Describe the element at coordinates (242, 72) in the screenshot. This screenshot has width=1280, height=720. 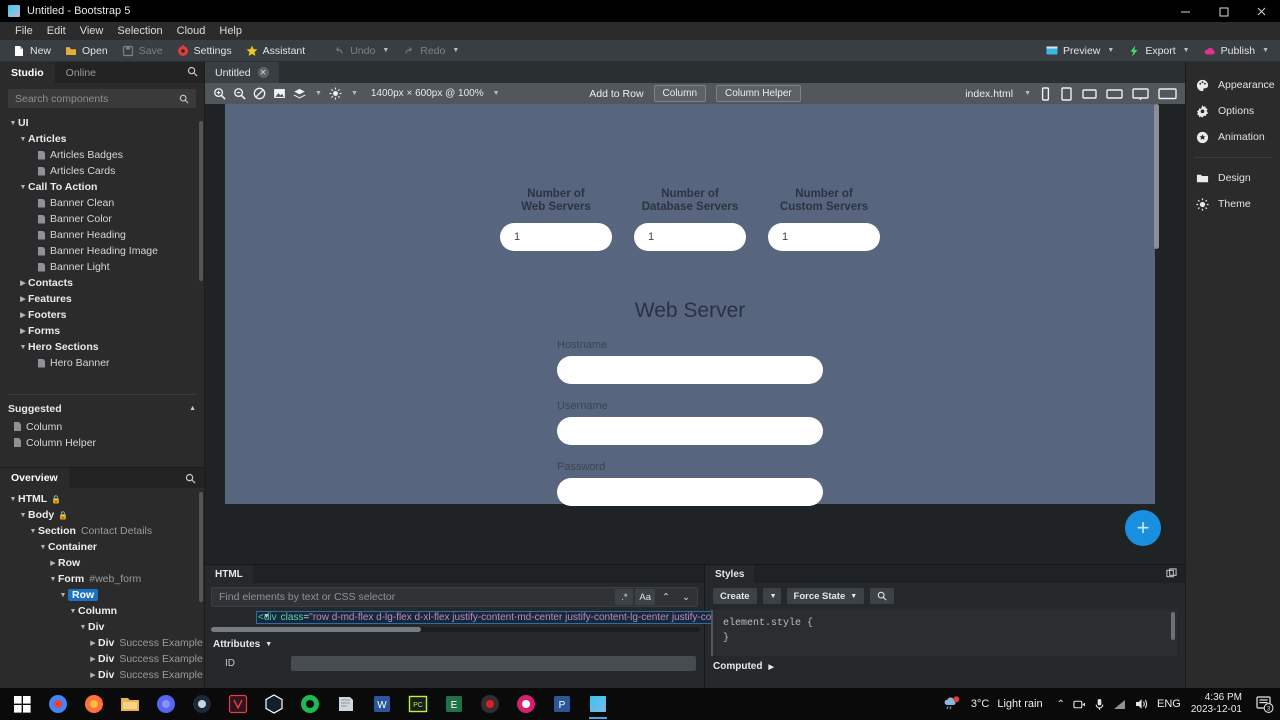
I see `document-tab-untitled: Untitled ✕` at that location.